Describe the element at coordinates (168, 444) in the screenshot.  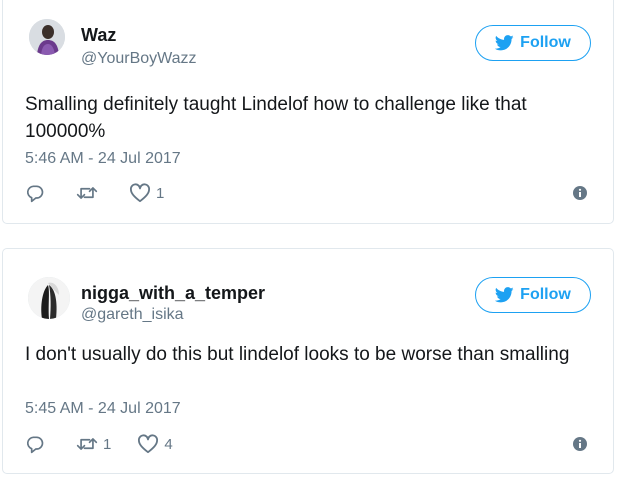
I see `like-count: 4` at that location.